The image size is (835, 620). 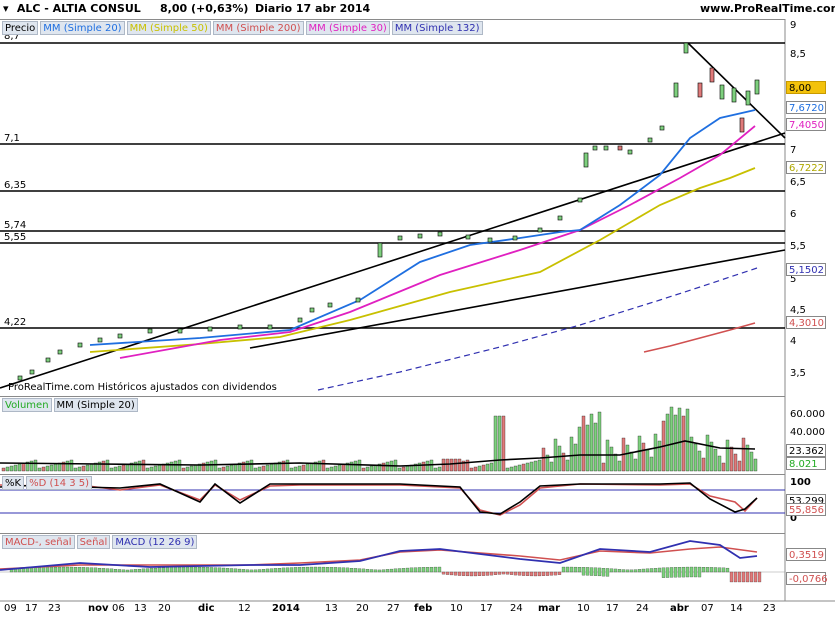 I want to click on x-tick: 12, so click(x=244, y=608).